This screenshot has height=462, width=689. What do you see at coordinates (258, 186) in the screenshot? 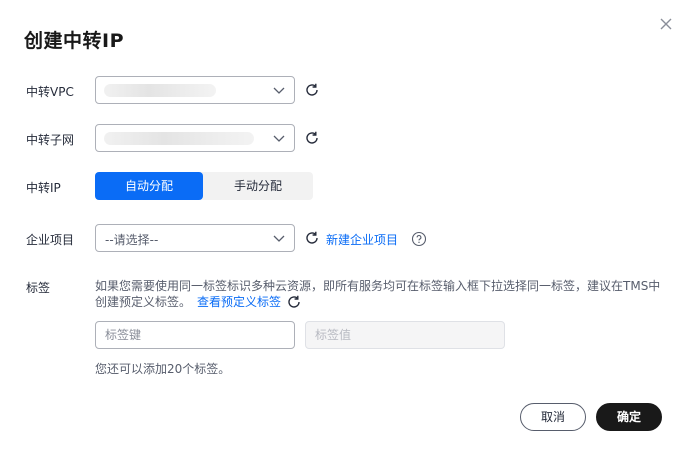
I see `manual-assign-option: 手动分配` at bounding box center [258, 186].